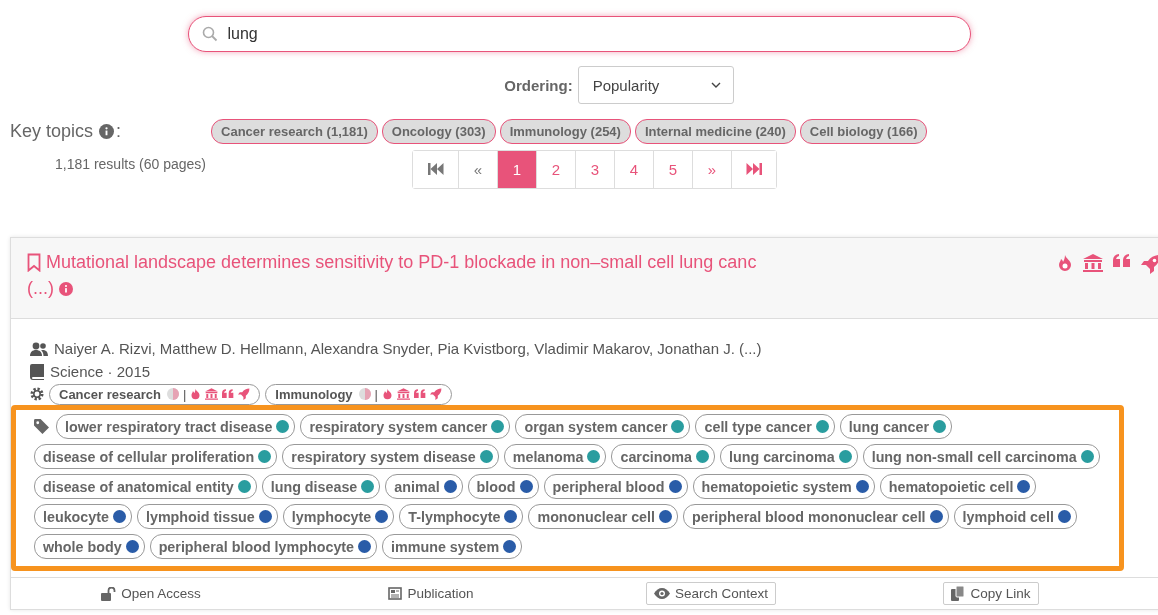 Image resolution: width=1158 pixels, height=615 pixels. Describe the element at coordinates (663, 456) in the screenshot. I see `concept-tag: carcinoma` at that location.